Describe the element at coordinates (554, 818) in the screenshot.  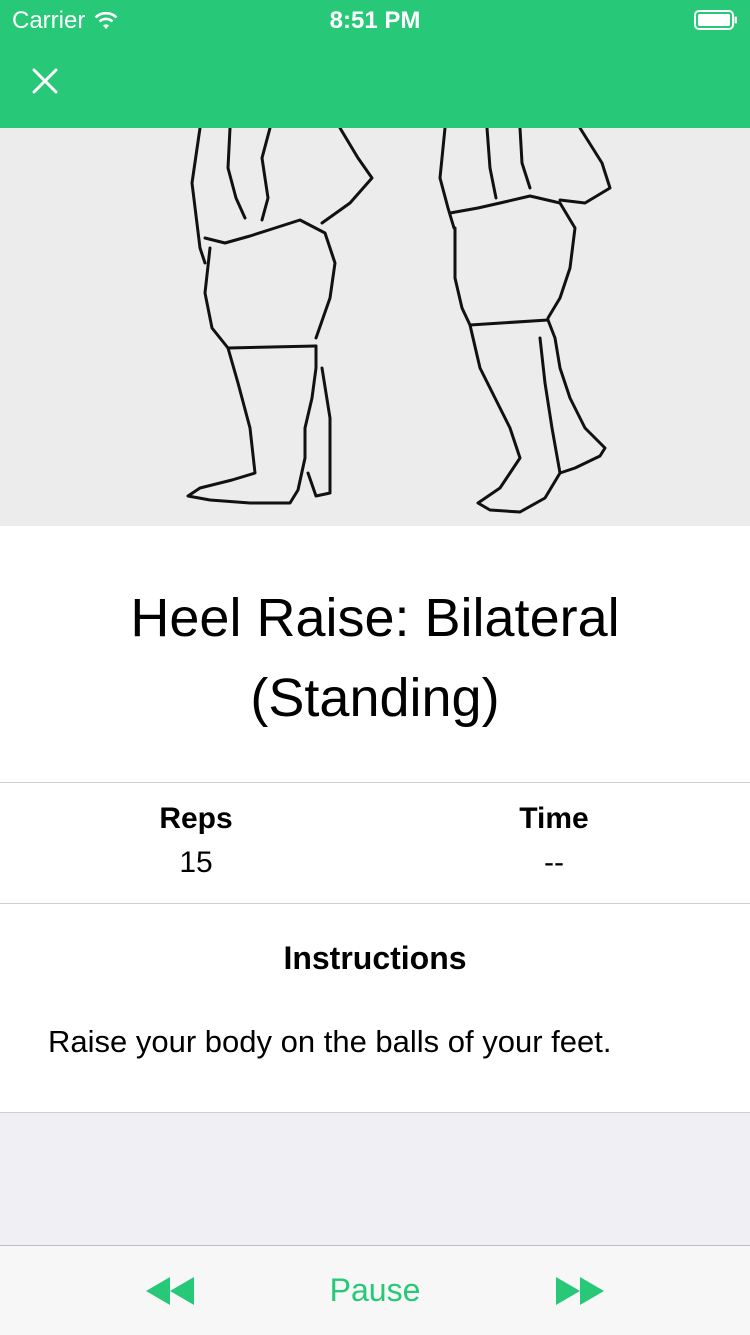
I see `time-label: Time` at that location.